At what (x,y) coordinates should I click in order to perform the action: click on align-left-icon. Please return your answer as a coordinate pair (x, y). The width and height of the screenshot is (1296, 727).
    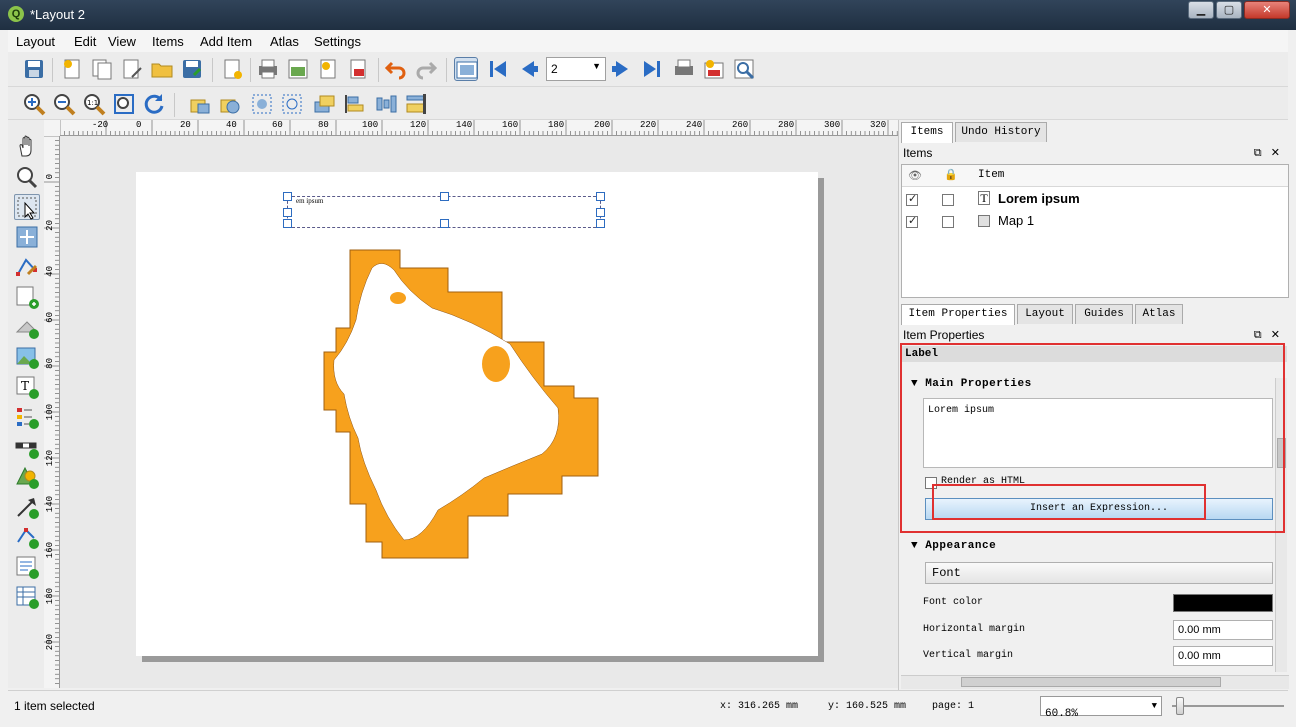
    Looking at the image, I should click on (354, 104).